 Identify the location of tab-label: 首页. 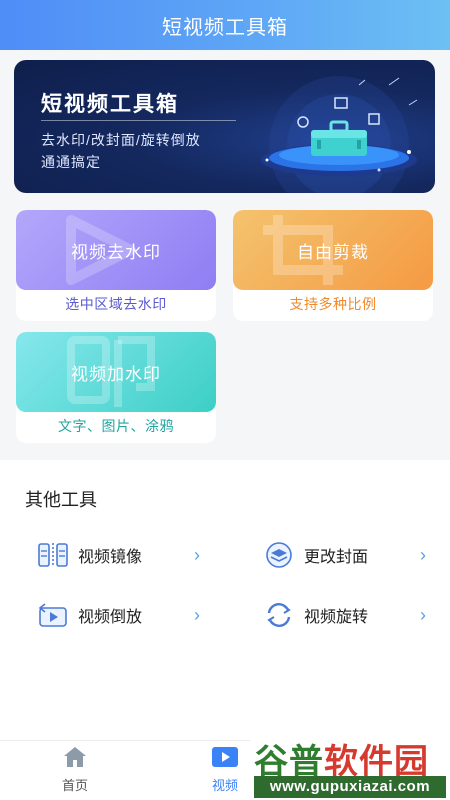
(74, 785).